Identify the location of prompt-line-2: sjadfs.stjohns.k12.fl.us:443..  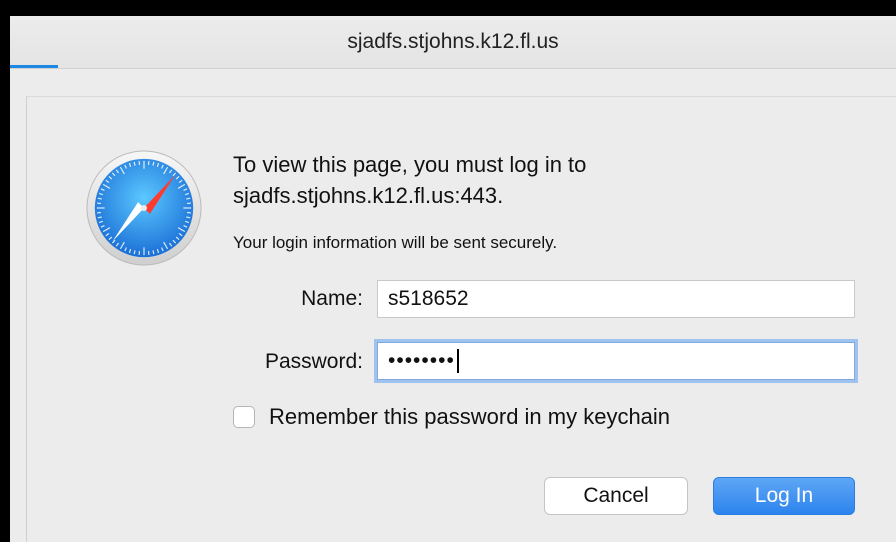
(368, 195).